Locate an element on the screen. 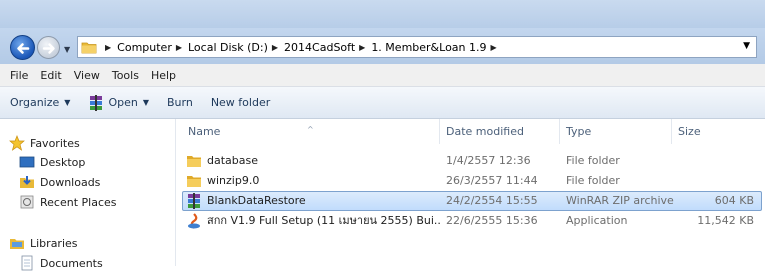  star-icon is located at coordinates (17, 143).